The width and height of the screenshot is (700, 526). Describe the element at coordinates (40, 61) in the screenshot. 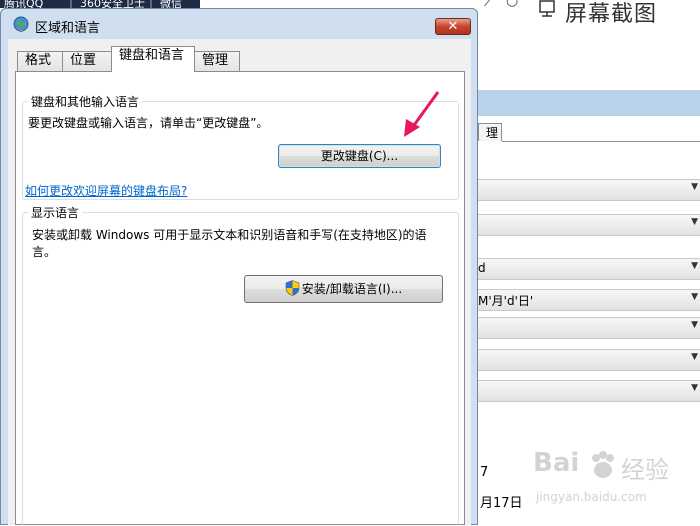

I see `tab-format: 格式` at that location.